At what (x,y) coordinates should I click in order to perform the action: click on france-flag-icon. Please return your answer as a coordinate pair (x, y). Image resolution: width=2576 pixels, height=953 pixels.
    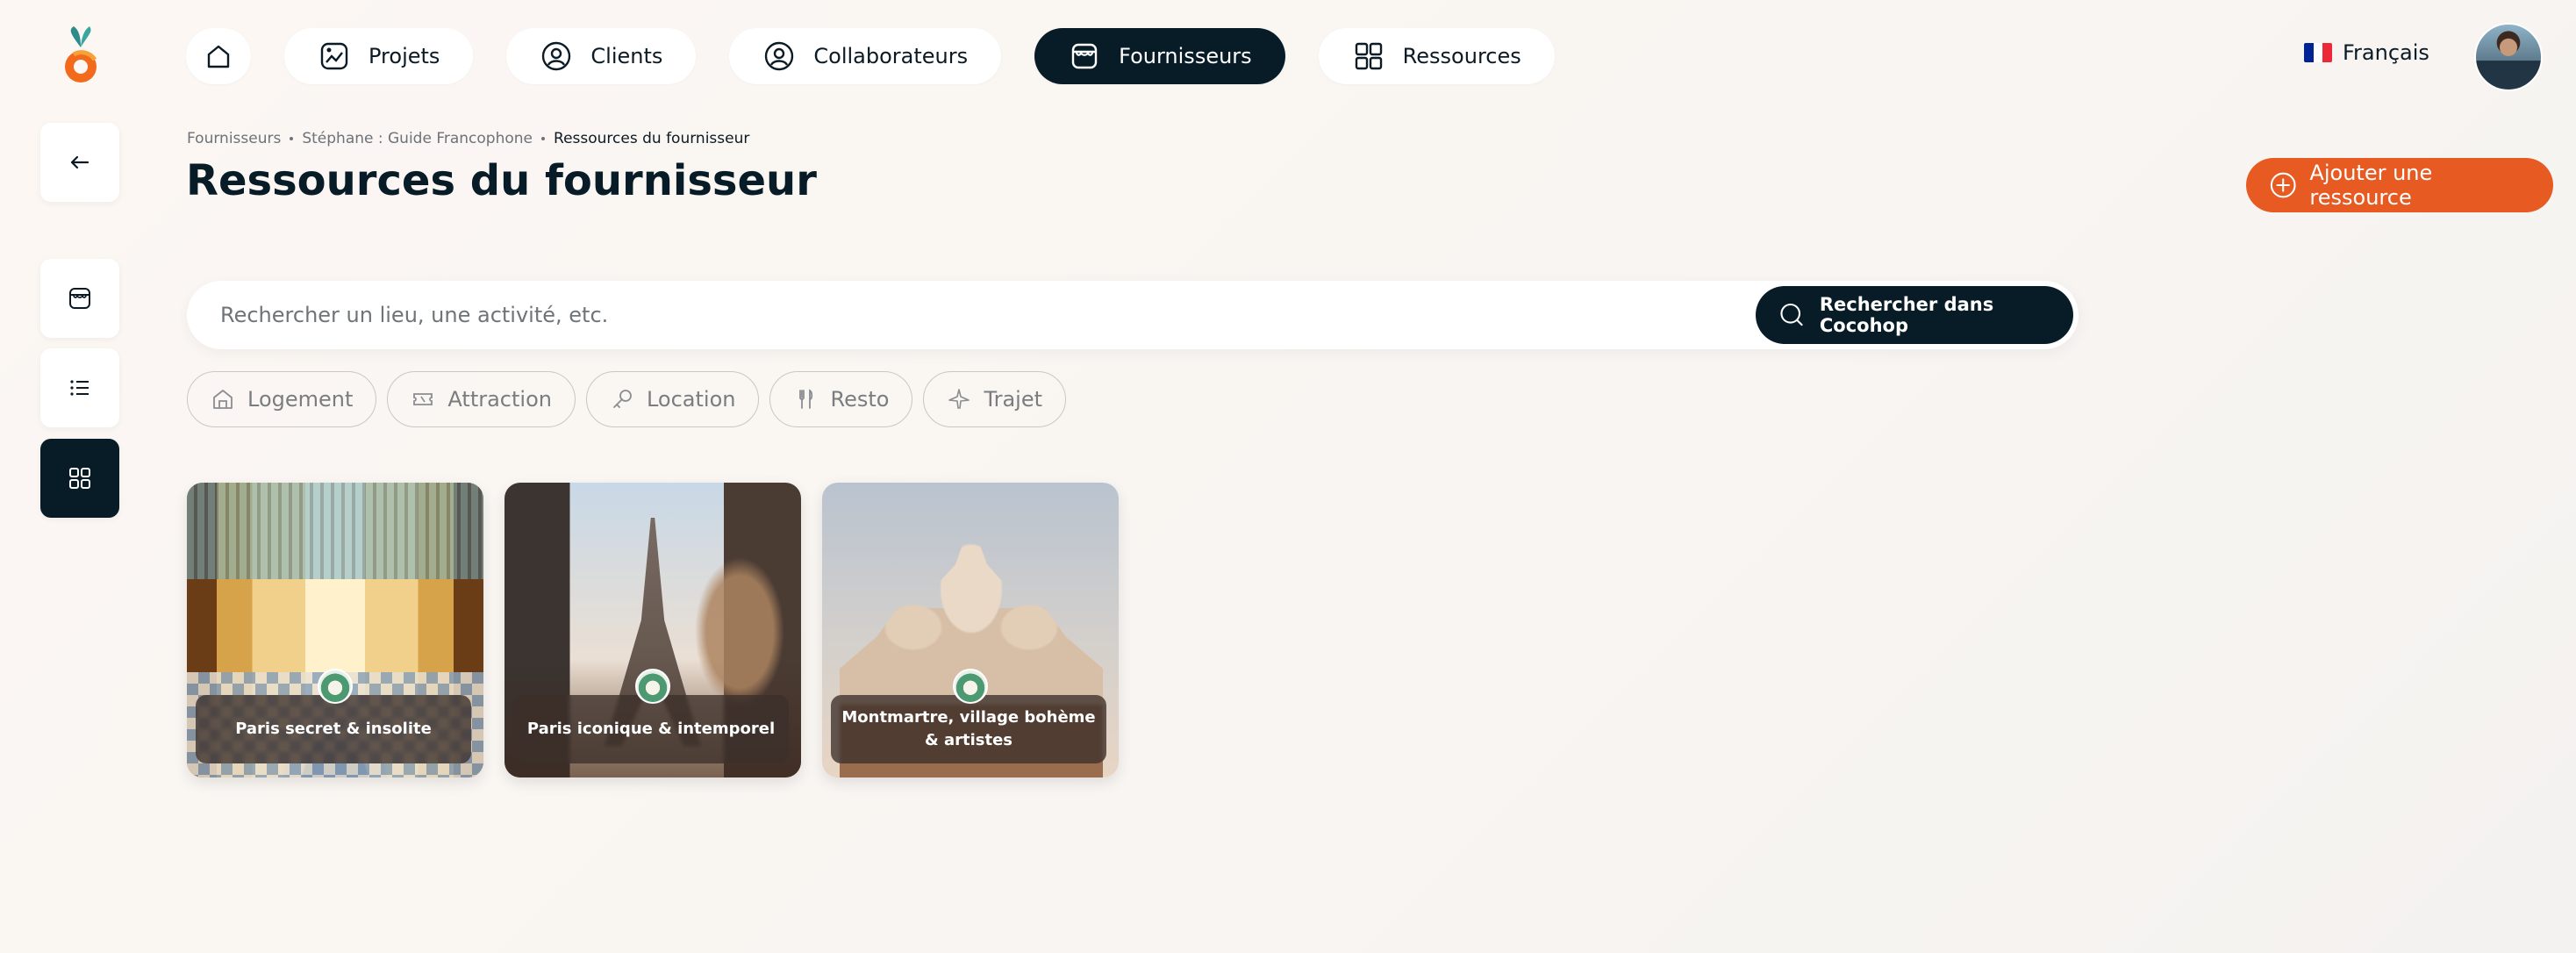
    Looking at the image, I should click on (2318, 52).